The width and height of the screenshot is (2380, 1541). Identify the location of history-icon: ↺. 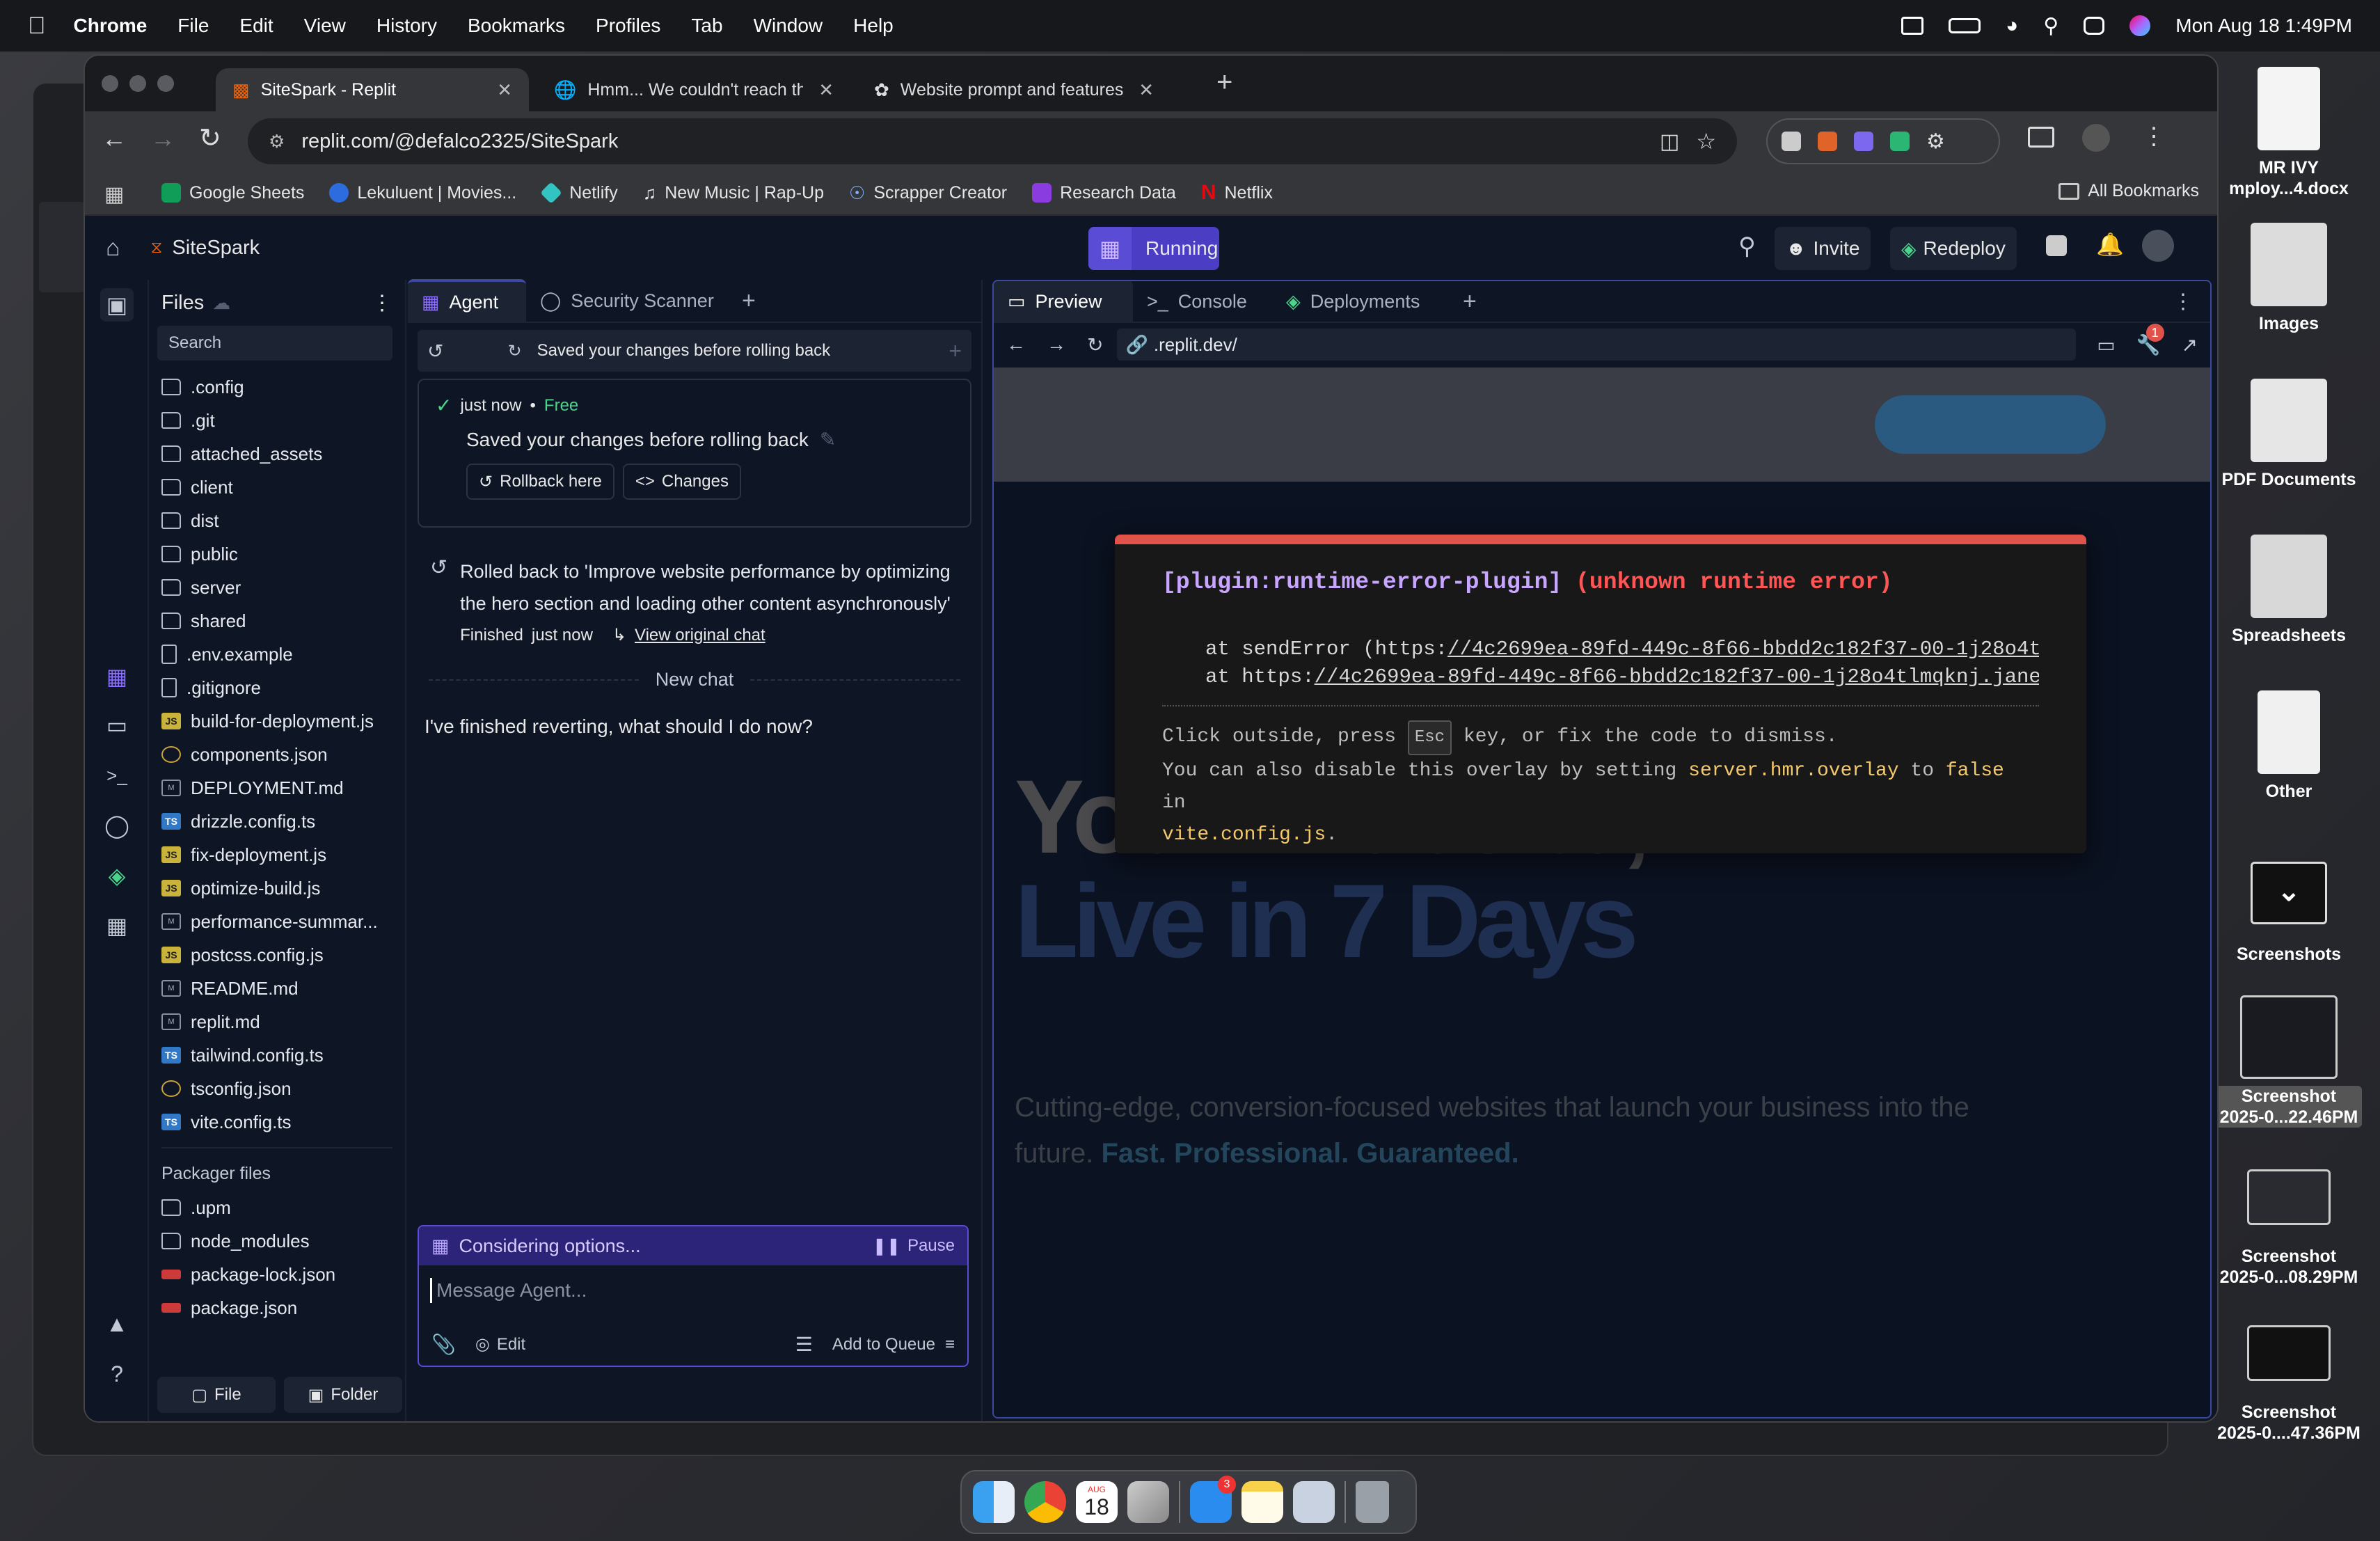
(435, 351).